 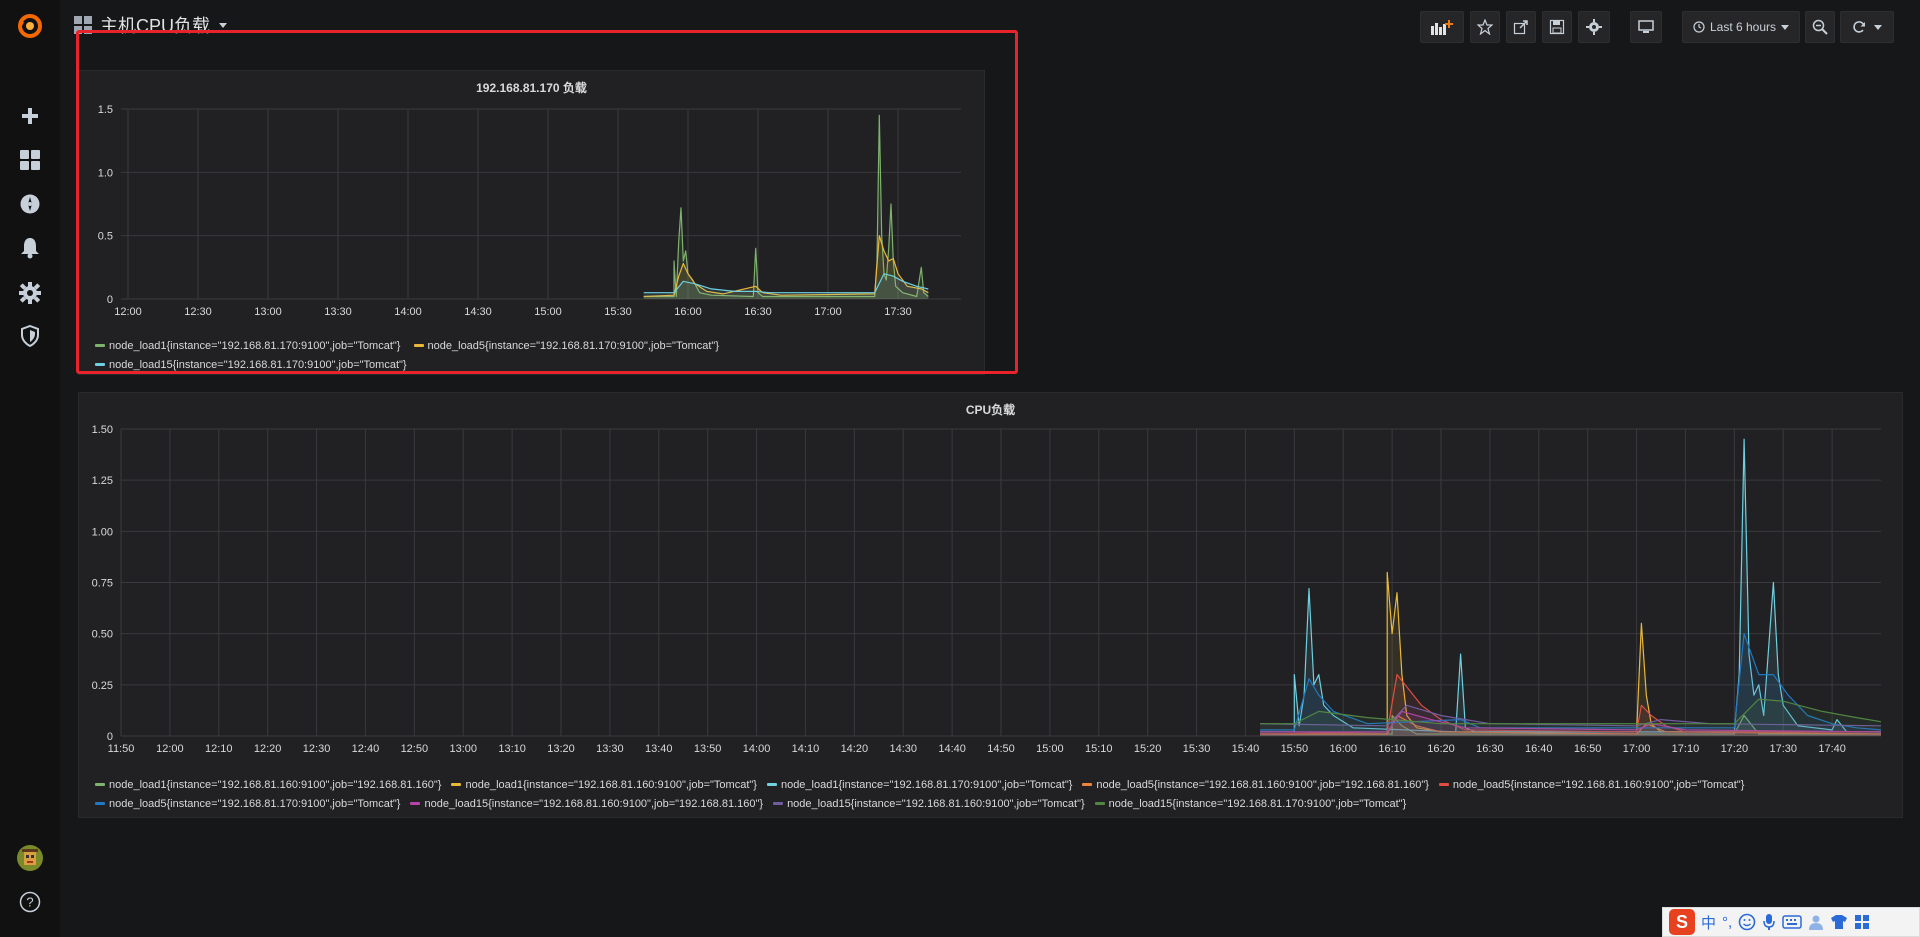 I want to click on help-icon: ?, so click(x=30, y=902).